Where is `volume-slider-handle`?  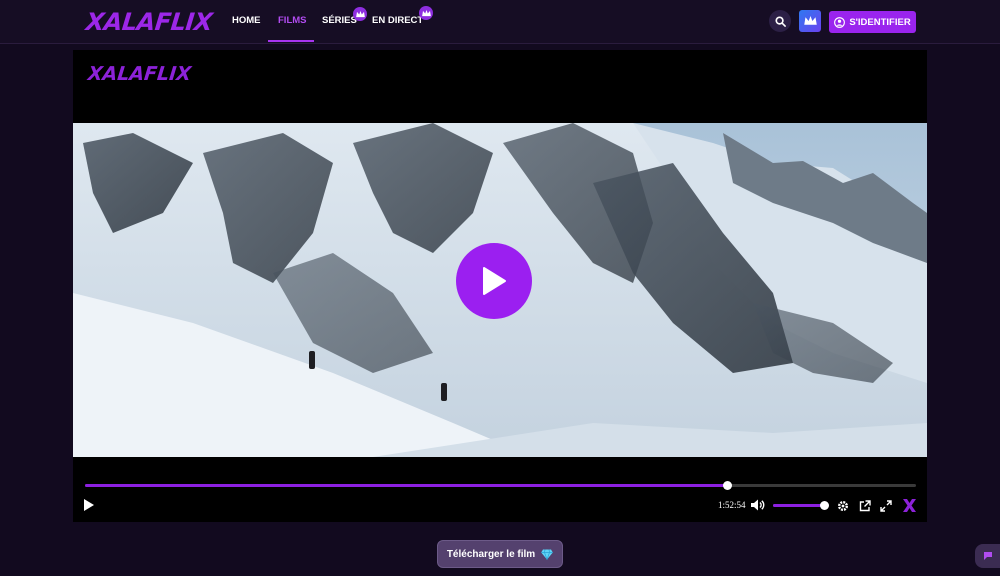 volume-slider-handle is located at coordinates (824, 505).